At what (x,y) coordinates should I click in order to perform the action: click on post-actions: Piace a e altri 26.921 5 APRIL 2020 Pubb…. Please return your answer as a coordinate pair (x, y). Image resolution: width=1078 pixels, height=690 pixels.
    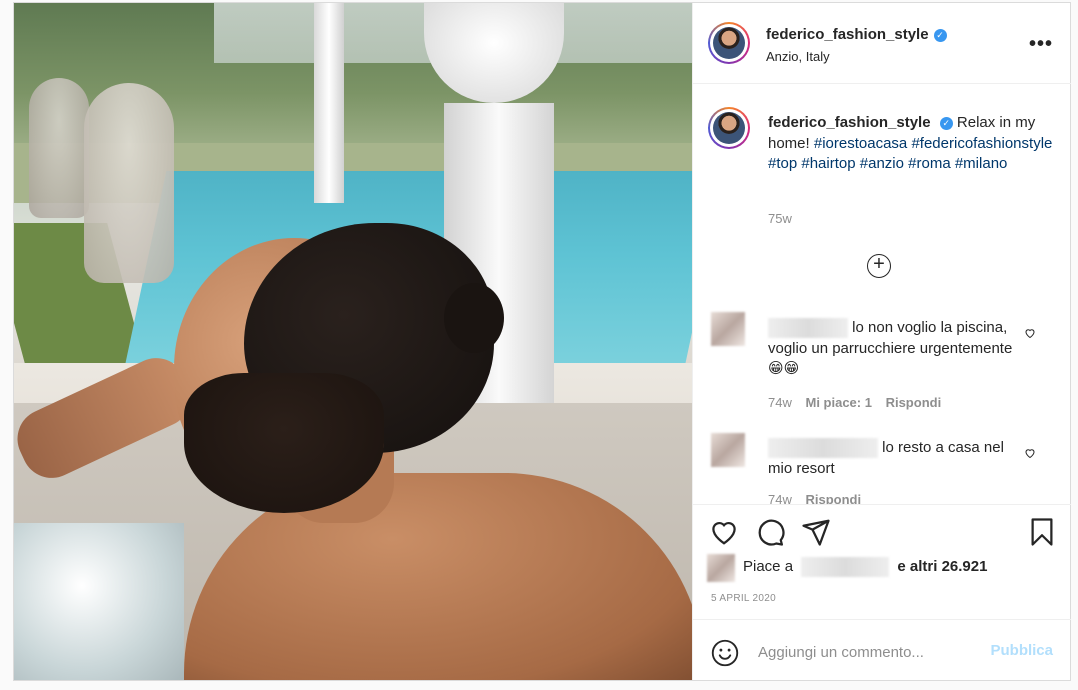
    Looking at the image, I should click on (882, 592).